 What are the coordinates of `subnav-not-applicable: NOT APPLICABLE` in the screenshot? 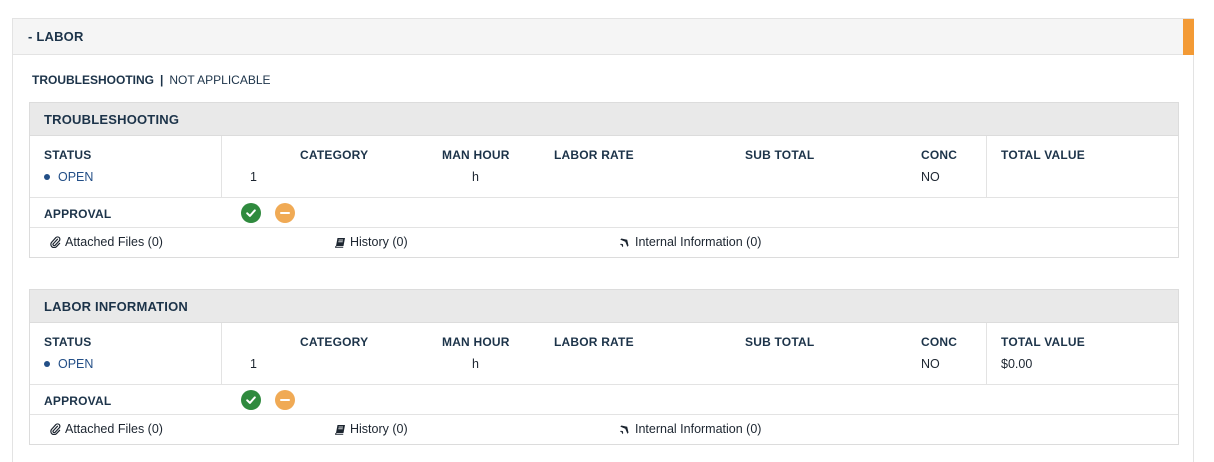 It's located at (219, 80).